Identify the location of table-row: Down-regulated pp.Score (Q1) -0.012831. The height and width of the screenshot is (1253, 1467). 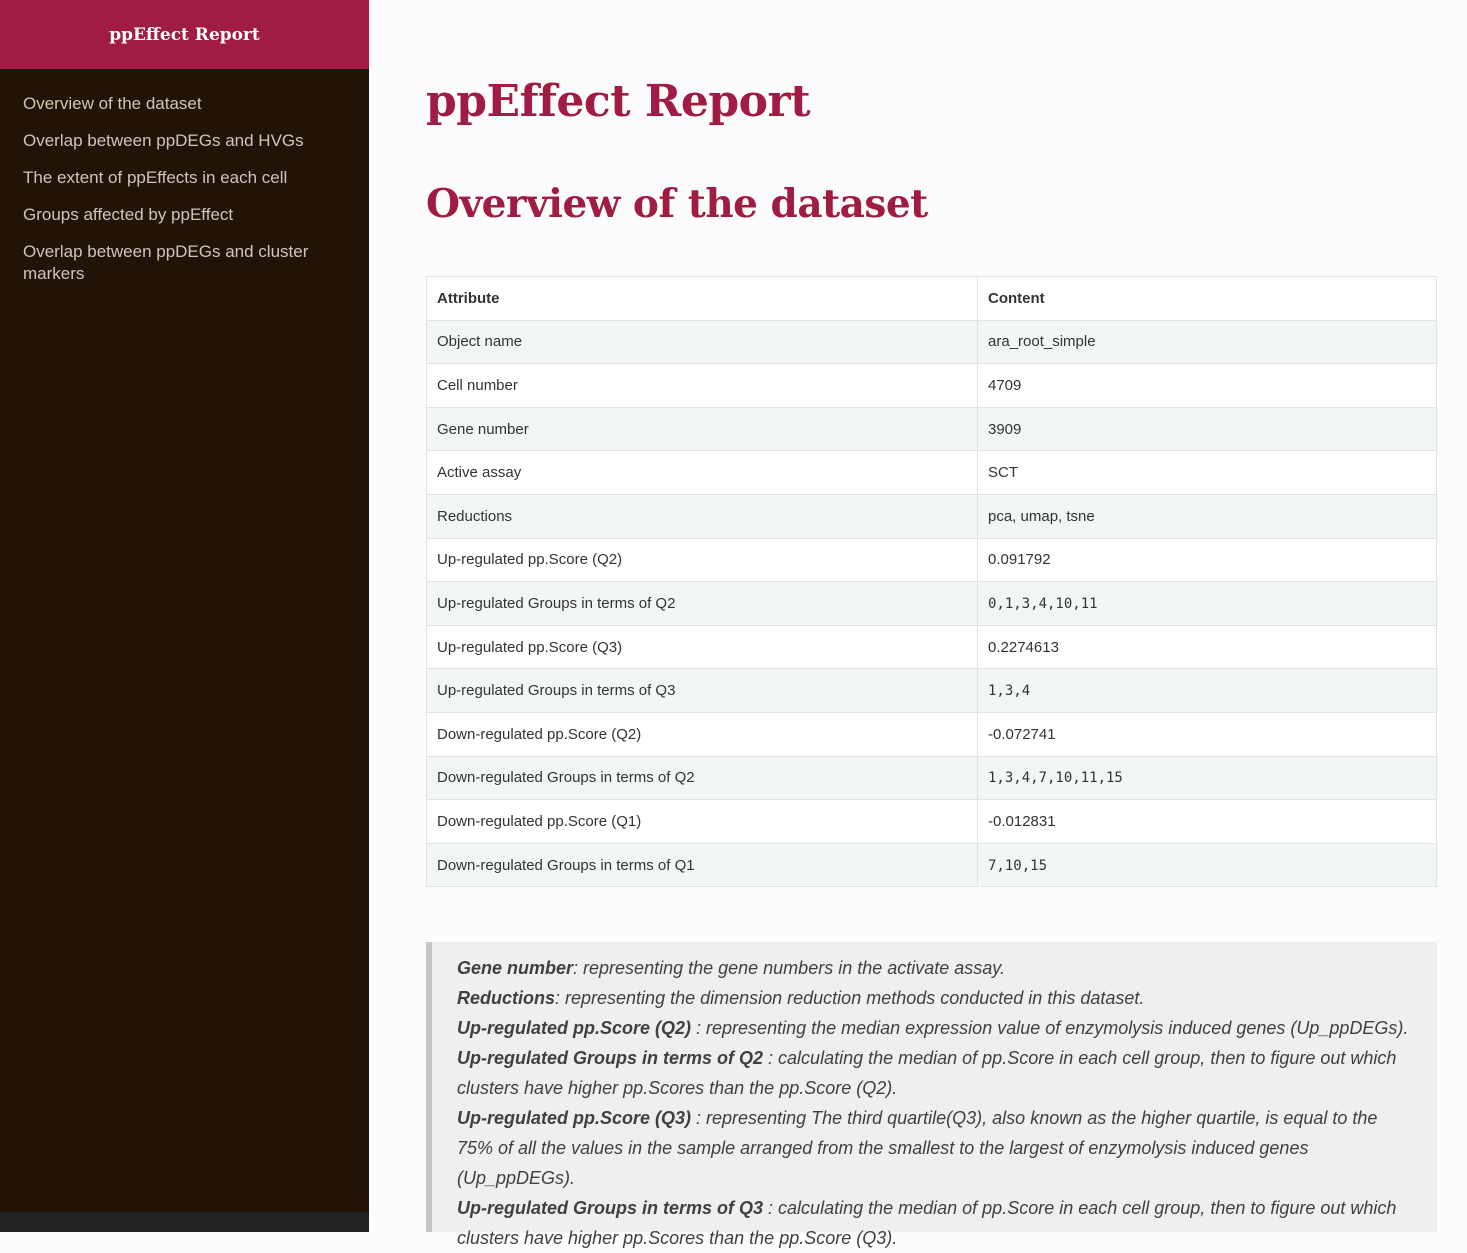
(931, 821).